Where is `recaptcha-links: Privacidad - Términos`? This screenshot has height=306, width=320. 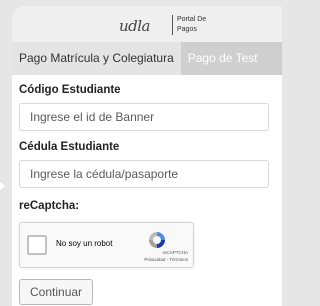 recaptcha-links: Privacidad - Términos is located at coordinates (166, 259).